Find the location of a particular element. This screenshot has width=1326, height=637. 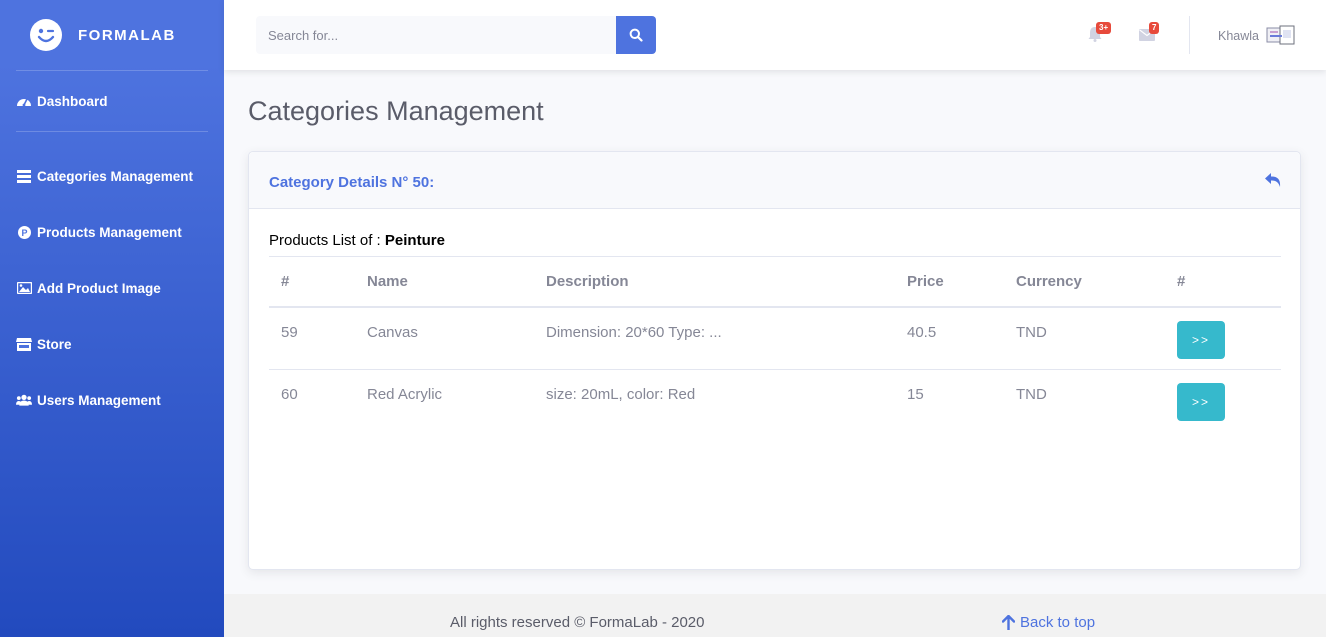

back-to-top-label: Back to top is located at coordinates (1058, 622).